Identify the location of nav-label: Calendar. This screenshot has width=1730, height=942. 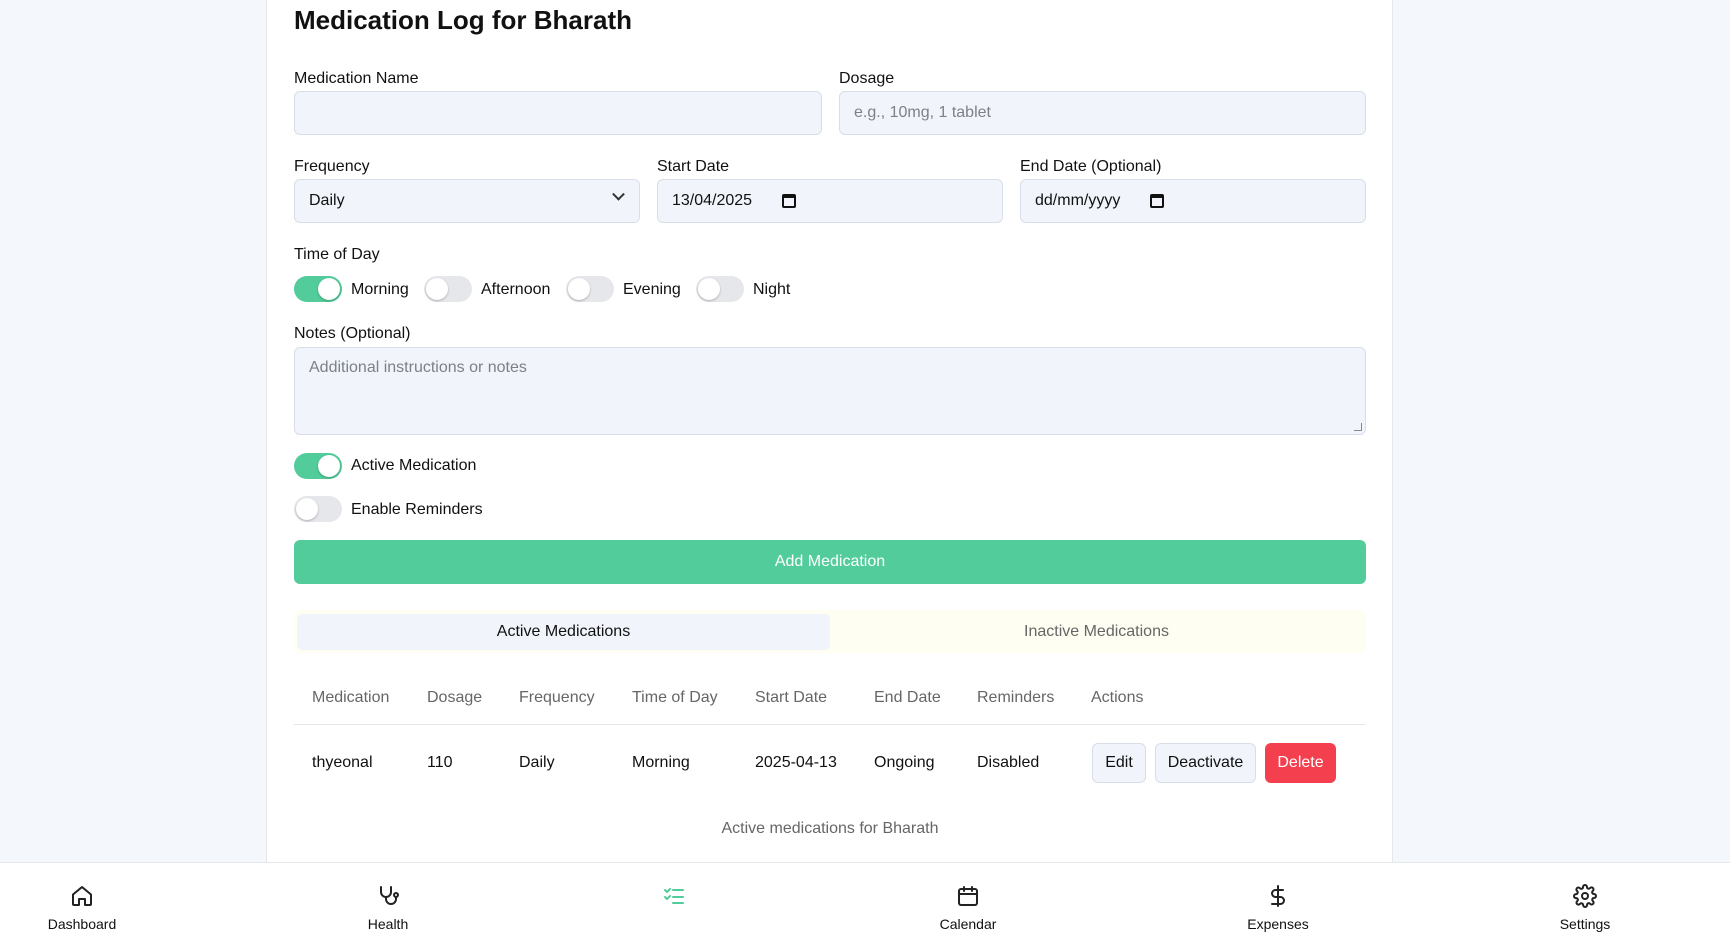
(968, 924).